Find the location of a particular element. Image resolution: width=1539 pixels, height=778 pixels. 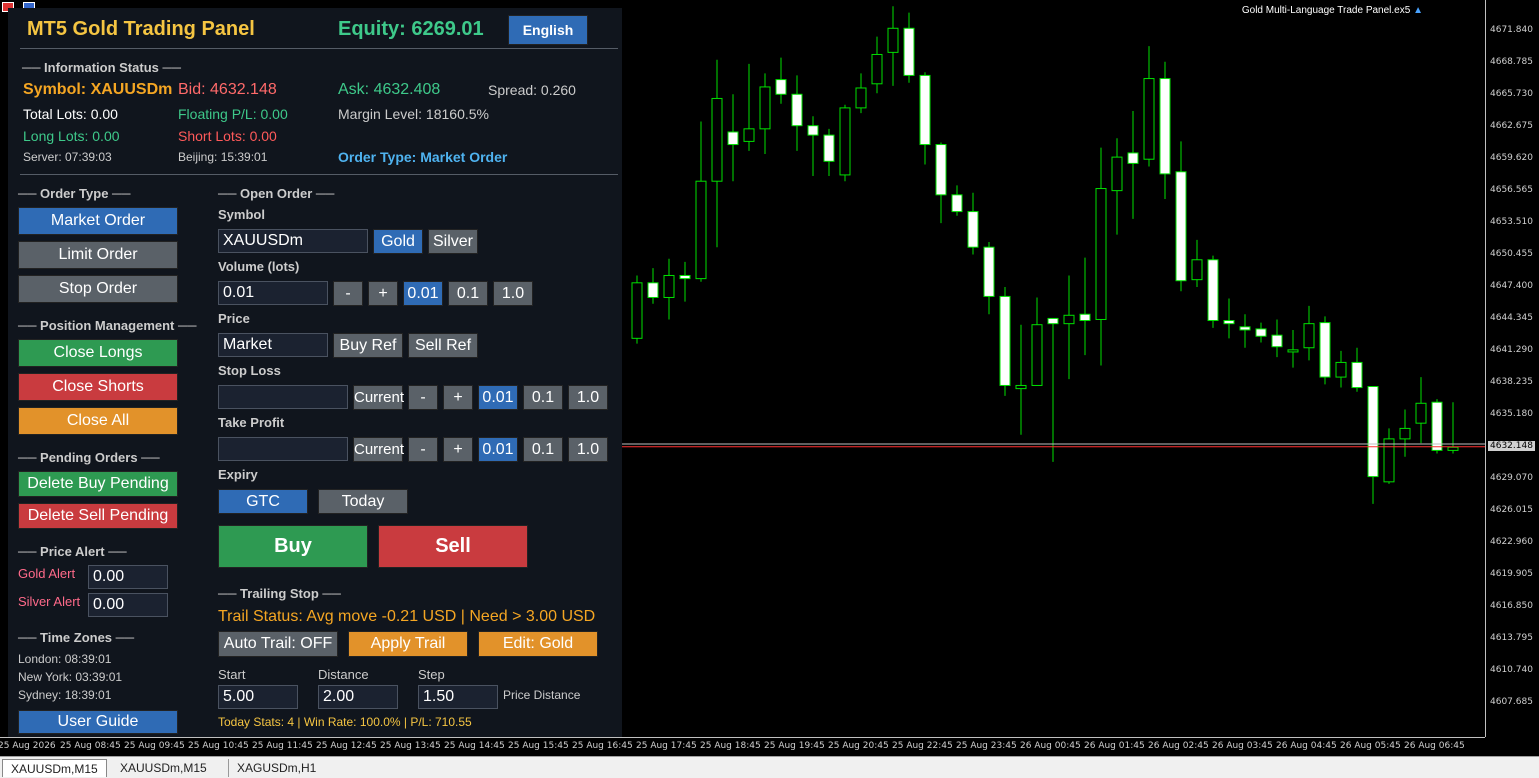

close-all-button: Close All is located at coordinates (98, 421).